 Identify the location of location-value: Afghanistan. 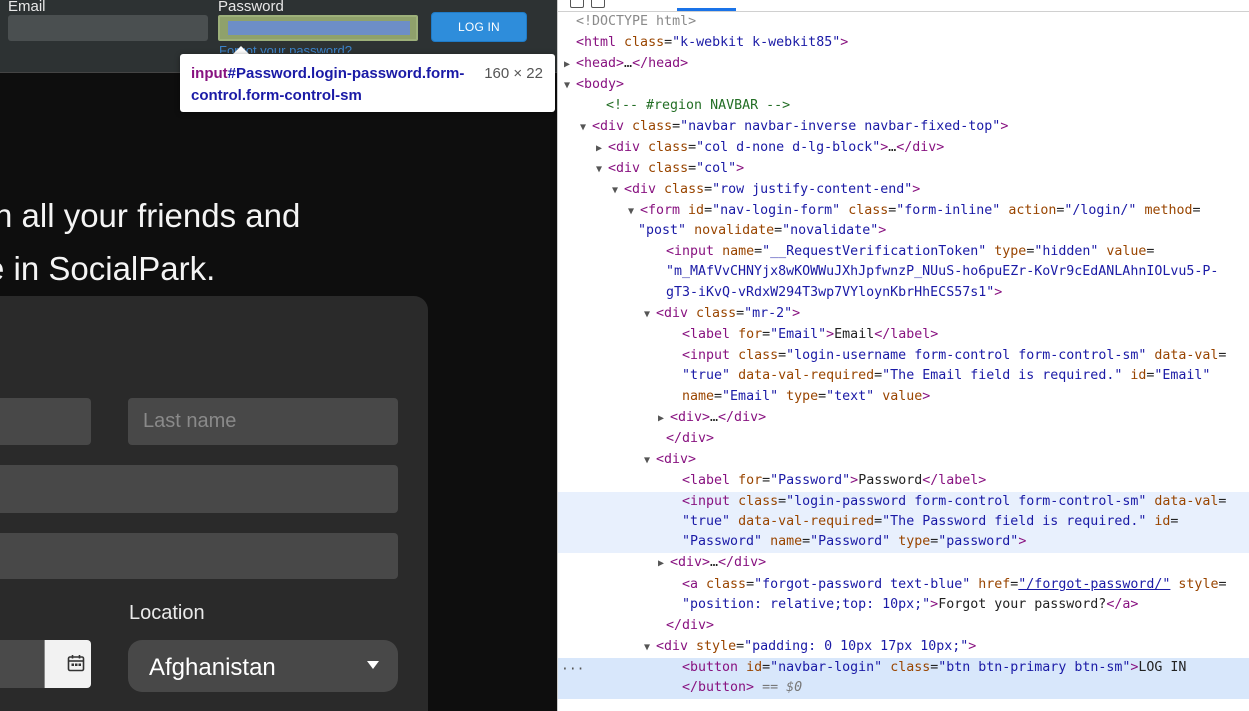
(212, 667).